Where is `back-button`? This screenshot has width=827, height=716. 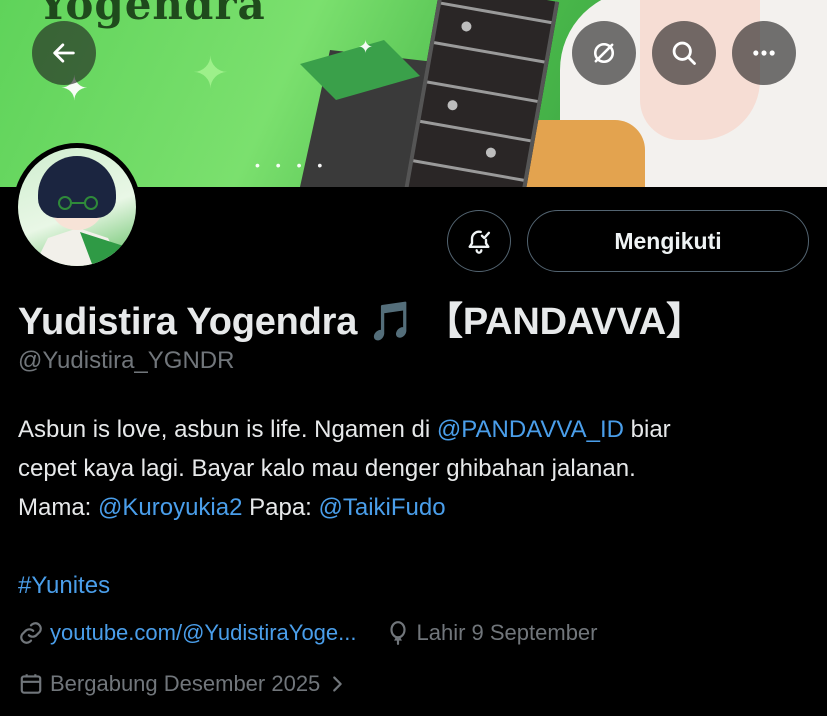
back-button is located at coordinates (64, 53).